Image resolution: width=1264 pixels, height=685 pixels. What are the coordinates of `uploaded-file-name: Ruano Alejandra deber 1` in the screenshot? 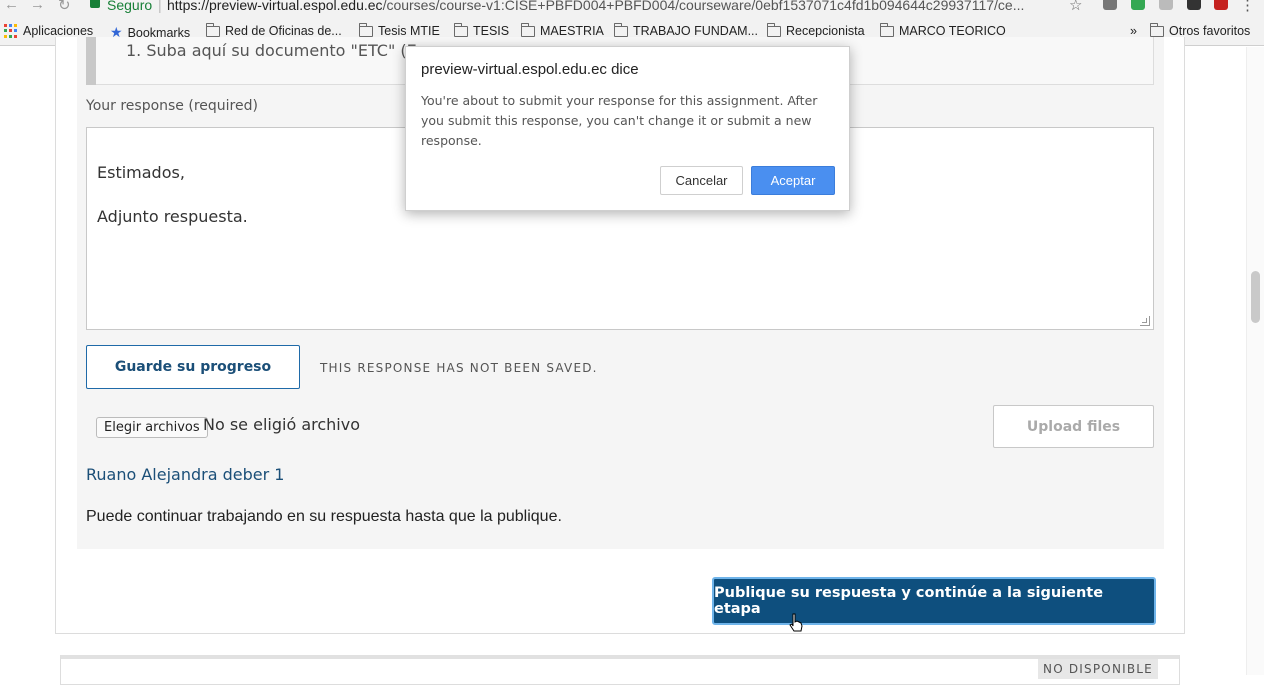 It's located at (185, 474).